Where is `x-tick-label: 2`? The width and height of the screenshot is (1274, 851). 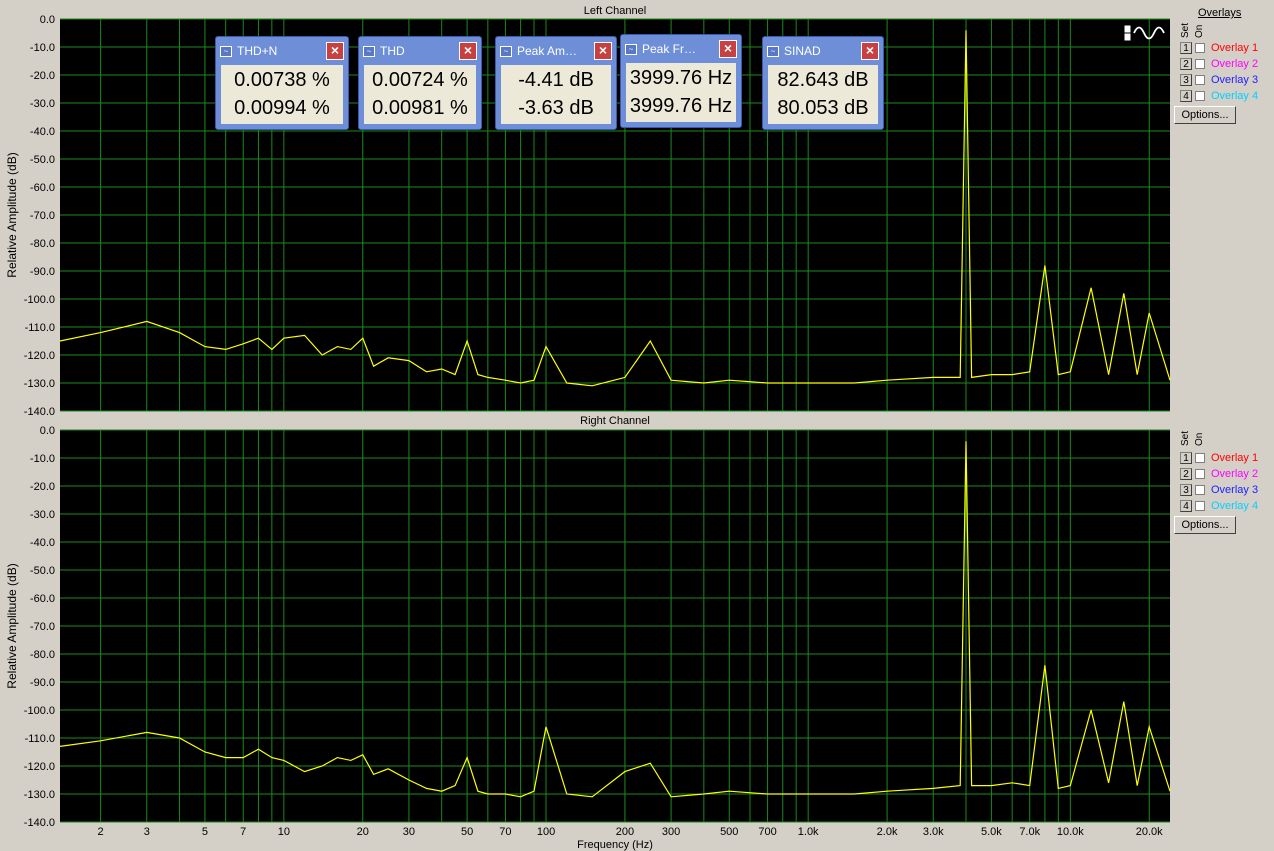
x-tick-label: 2 is located at coordinates (101, 832).